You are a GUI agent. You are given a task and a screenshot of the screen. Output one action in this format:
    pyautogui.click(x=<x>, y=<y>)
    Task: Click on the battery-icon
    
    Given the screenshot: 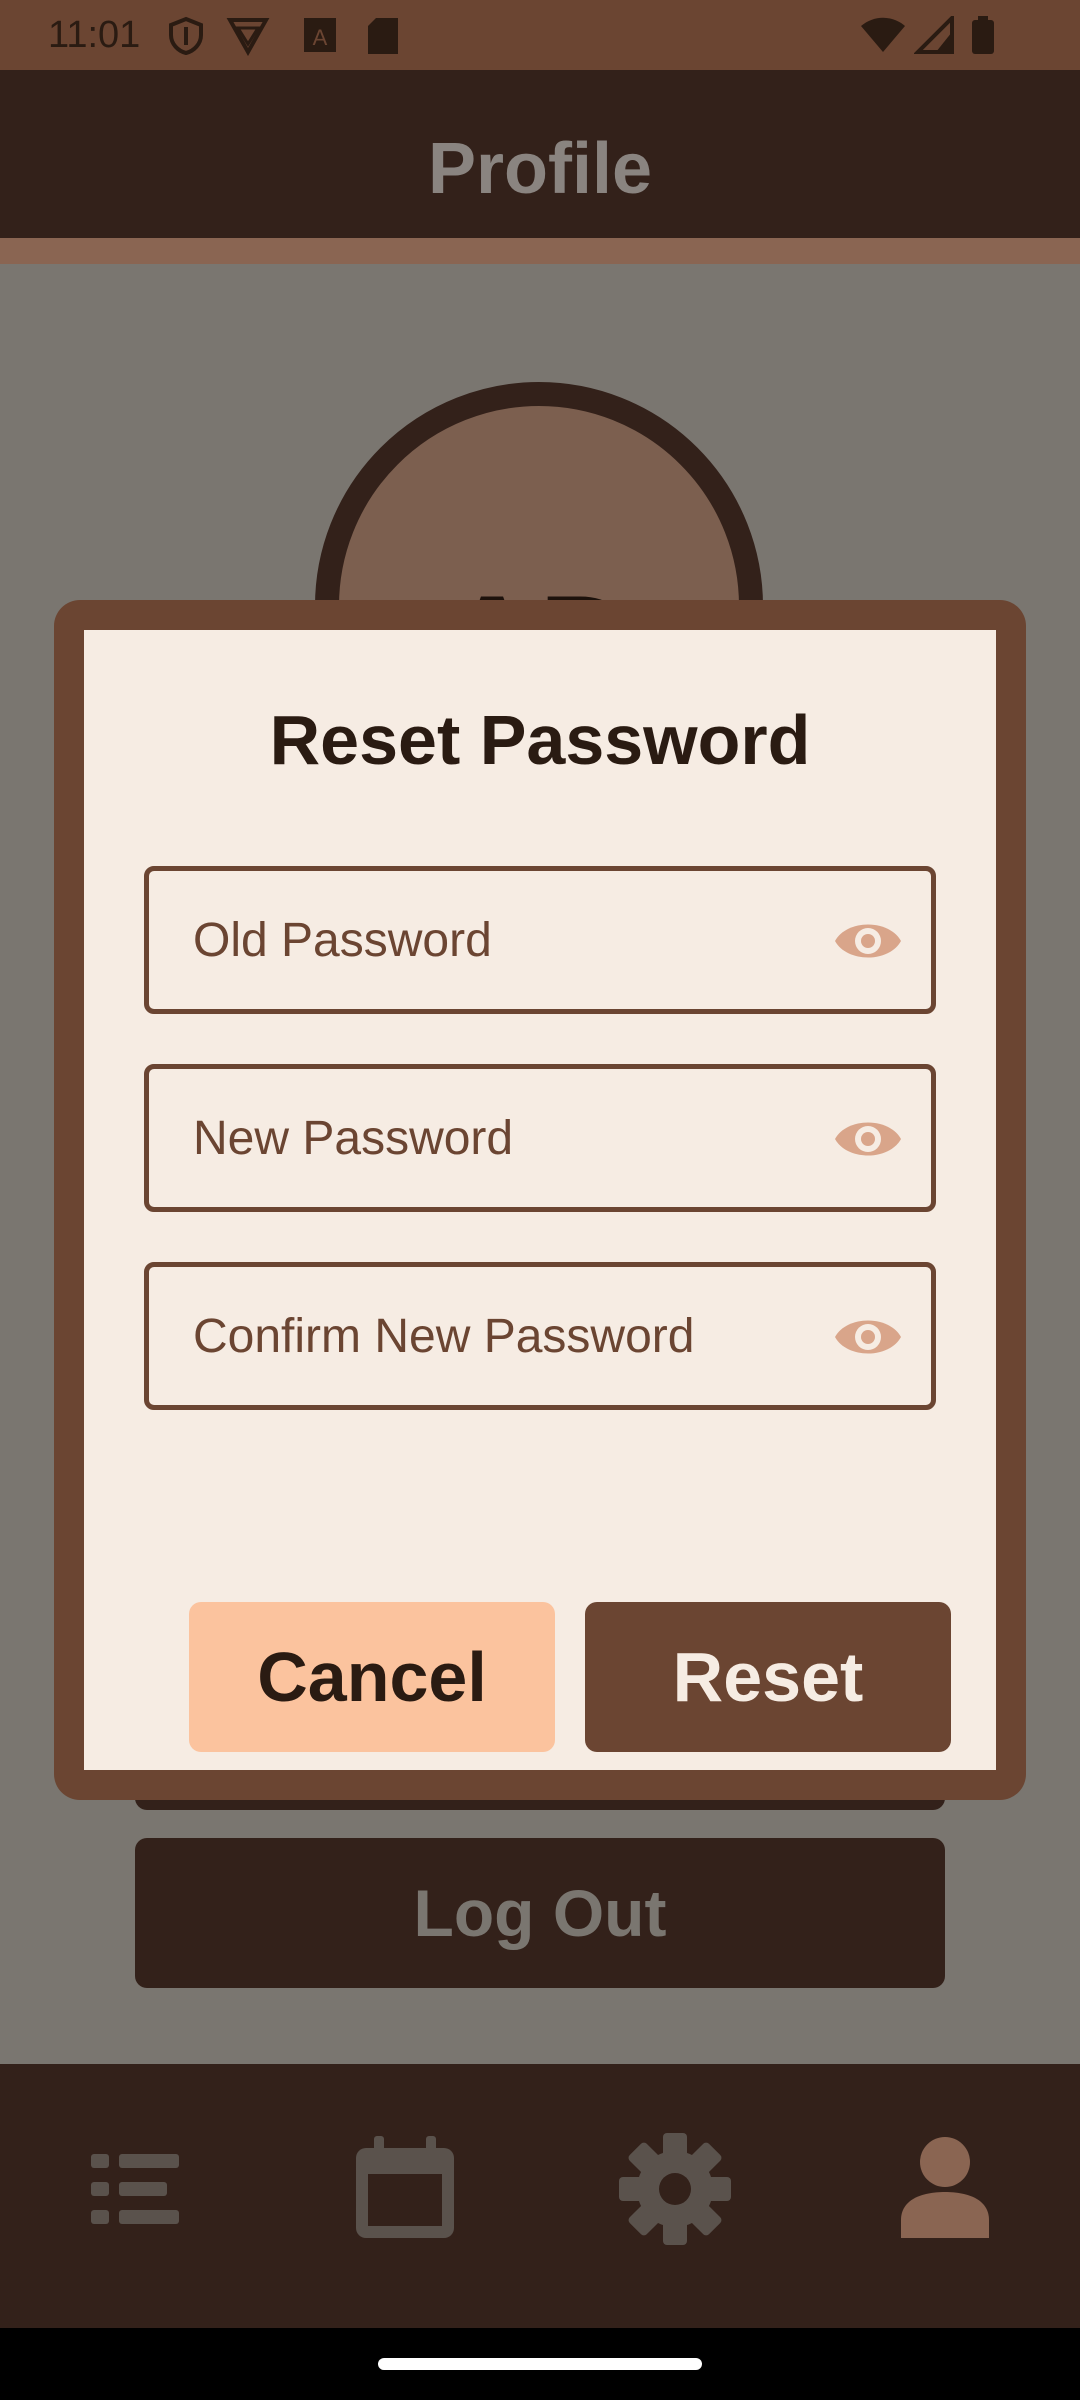 What is the action you would take?
    pyautogui.click(x=983, y=35)
    